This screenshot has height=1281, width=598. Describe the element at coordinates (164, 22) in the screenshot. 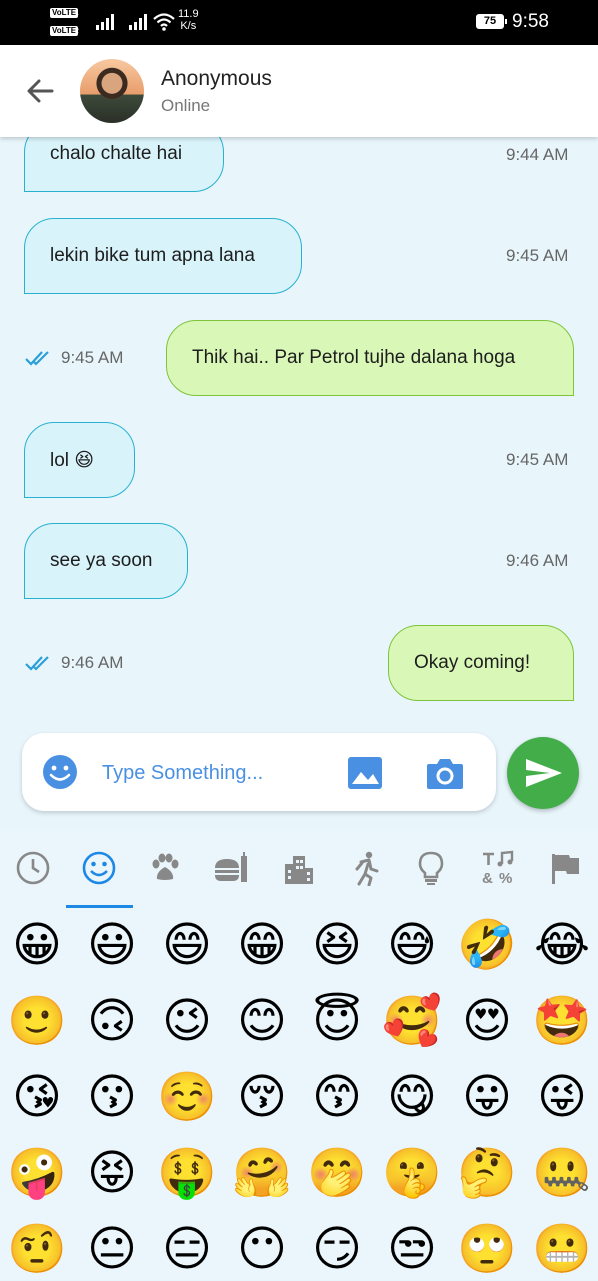

I see `wifi-icon` at that location.